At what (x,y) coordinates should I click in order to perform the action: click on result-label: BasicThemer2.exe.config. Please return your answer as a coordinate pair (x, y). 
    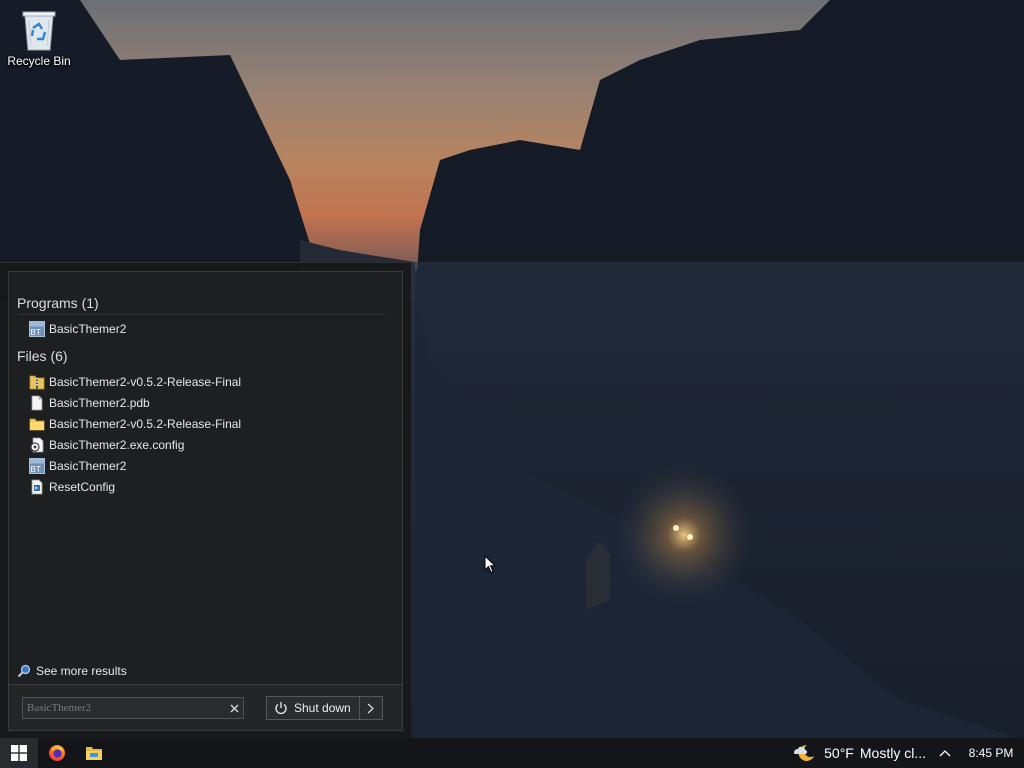
    Looking at the image, I should click on (117, 445).